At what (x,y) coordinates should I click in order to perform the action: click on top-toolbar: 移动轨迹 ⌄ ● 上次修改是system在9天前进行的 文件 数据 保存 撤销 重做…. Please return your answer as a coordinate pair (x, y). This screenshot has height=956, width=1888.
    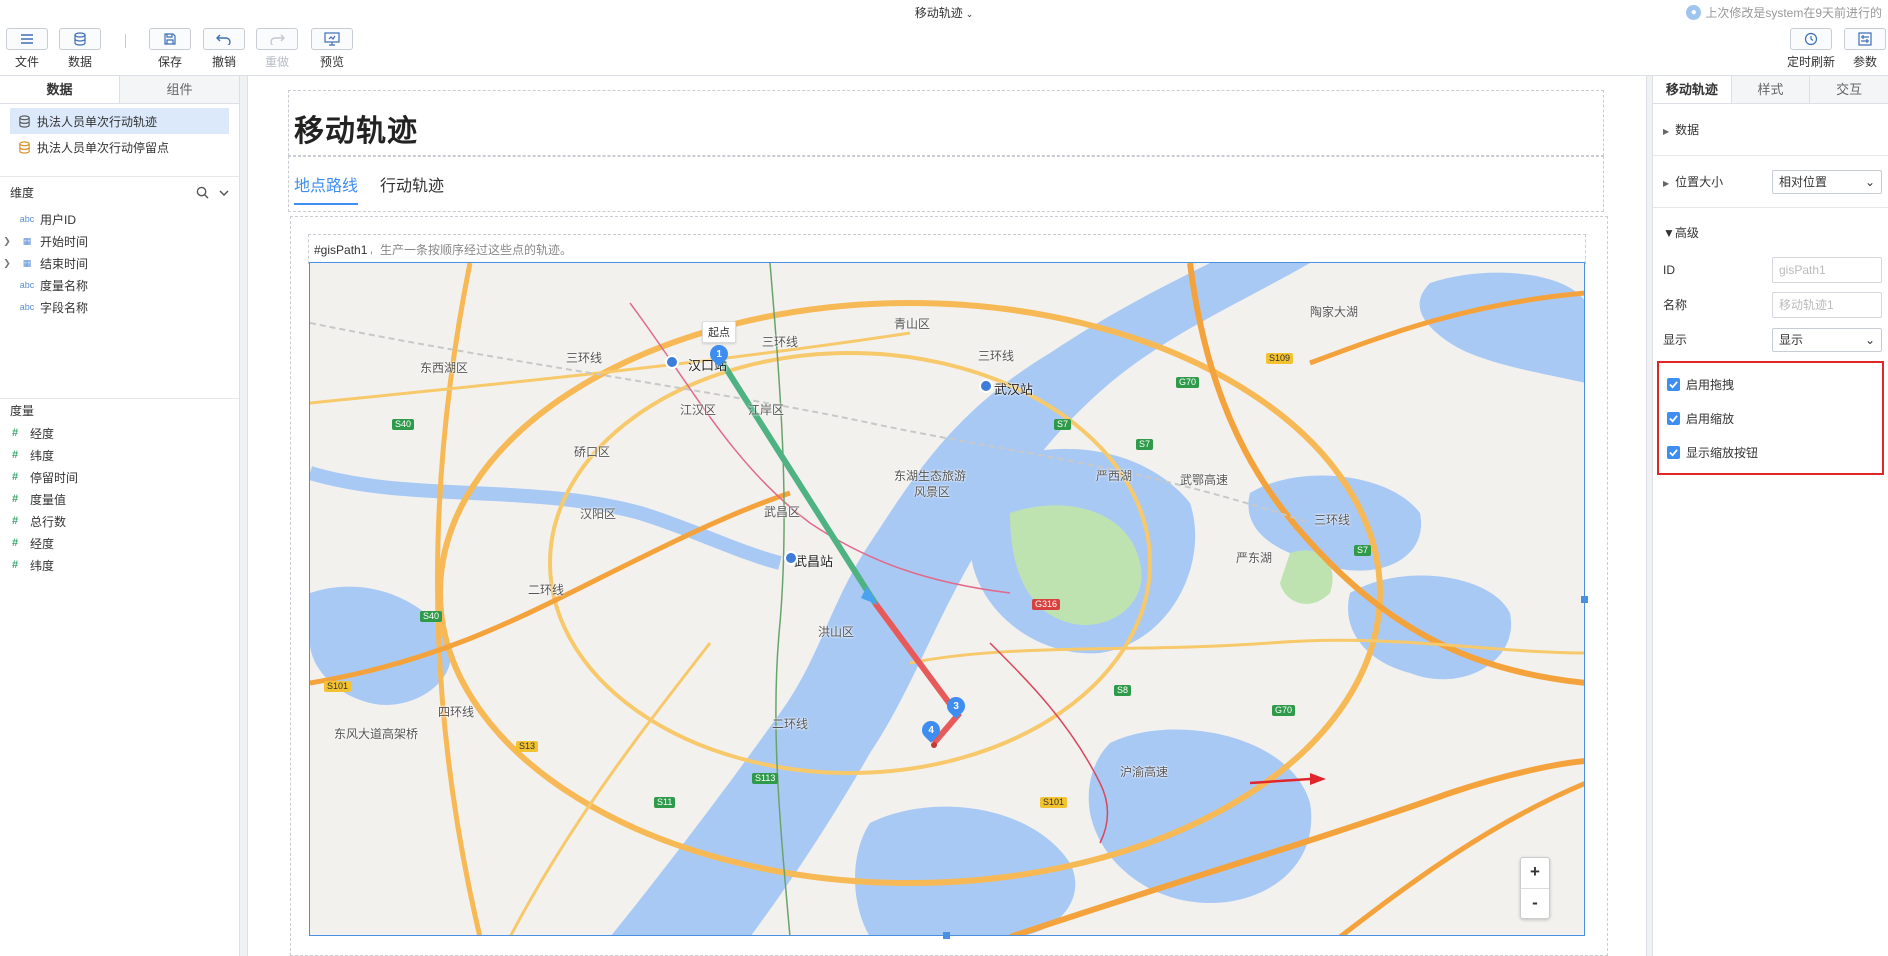
    Looking at the image, I should click on (944, 38).